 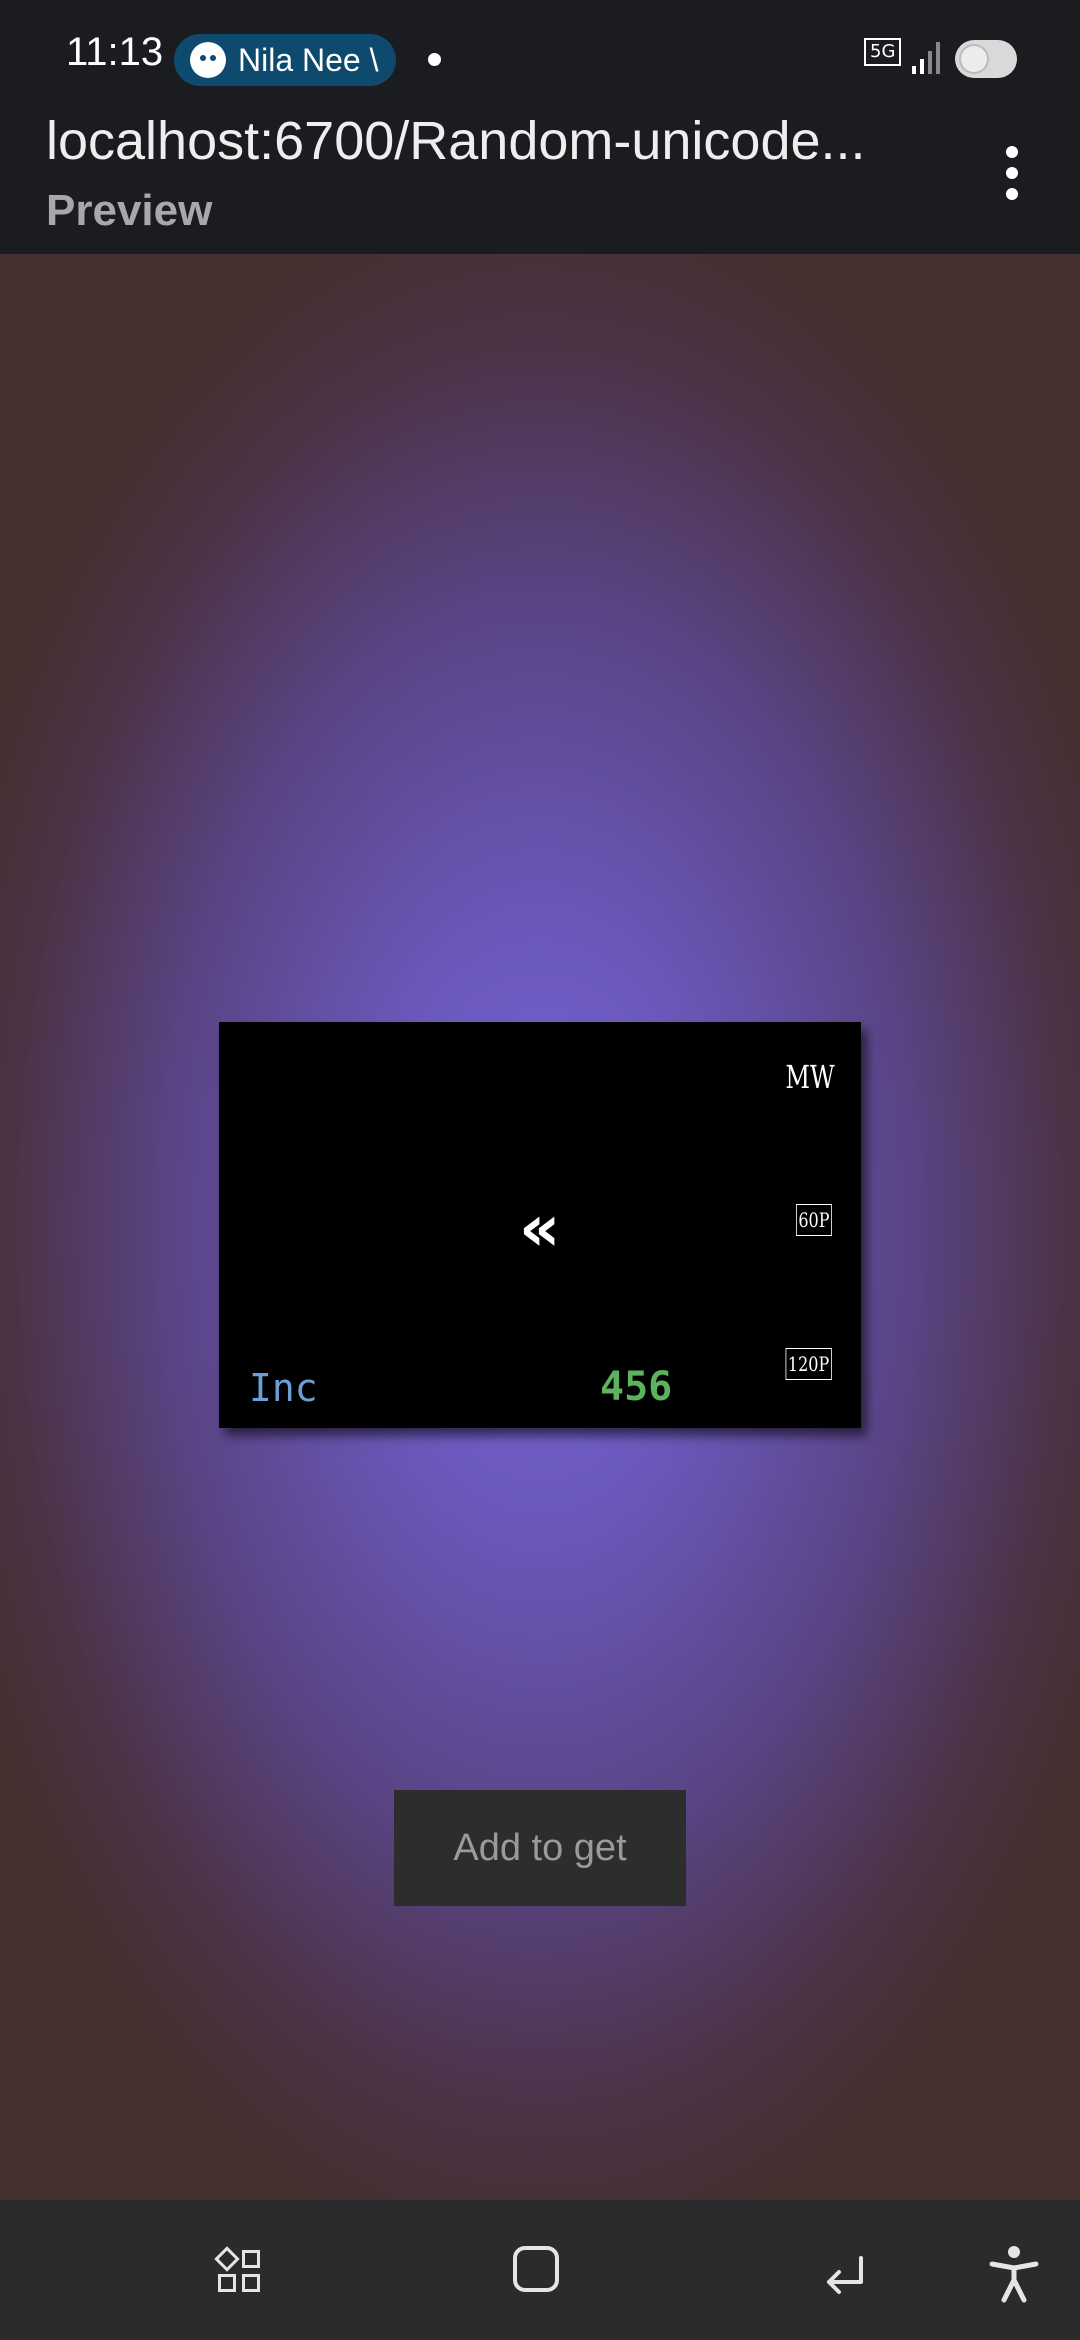 What do you see at coordinates (541, 2274) in the screenshot?
I see `home-icon` at bounding box center [541, 2274].